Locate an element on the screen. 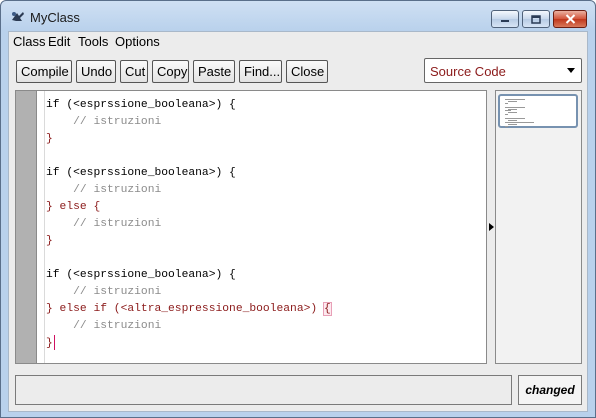 The image size is (596, 418). matching-bracket: { is located at coordinates (327, 309).